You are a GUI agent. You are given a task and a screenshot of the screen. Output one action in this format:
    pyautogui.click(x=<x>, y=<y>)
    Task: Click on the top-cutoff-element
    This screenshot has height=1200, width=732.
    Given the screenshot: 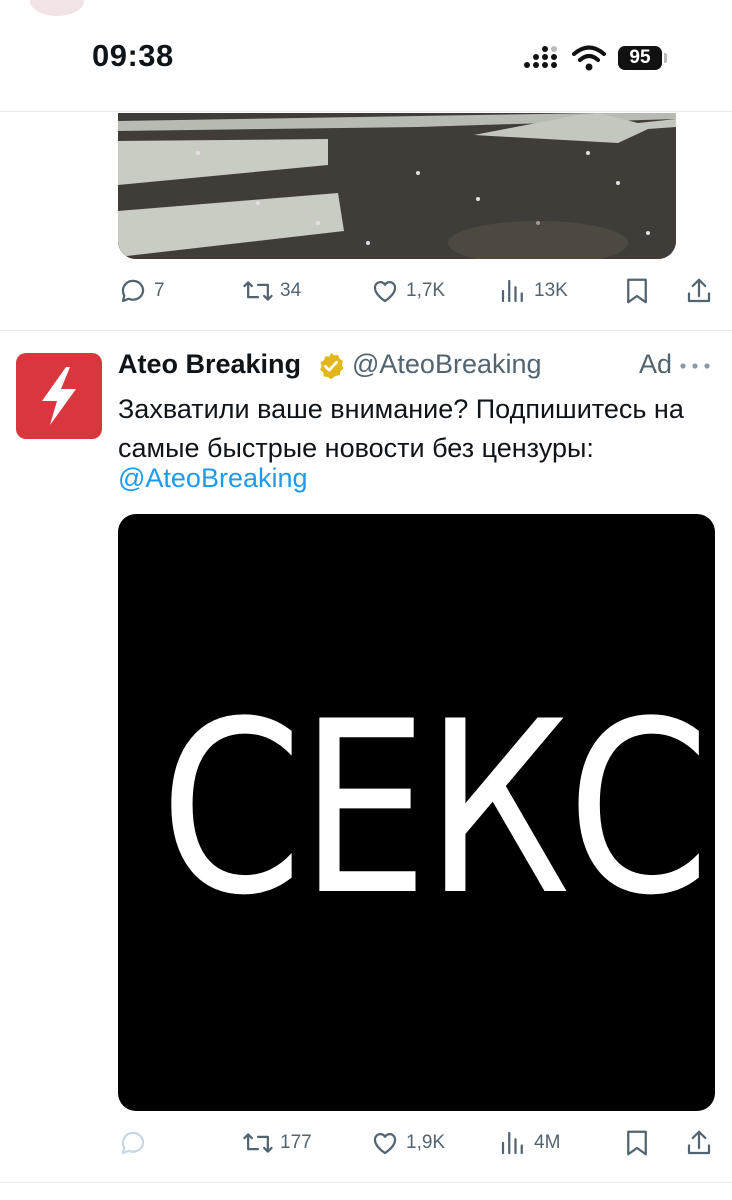 What is the action you would take?
    pyautogui.click(x=57, y=8)
    